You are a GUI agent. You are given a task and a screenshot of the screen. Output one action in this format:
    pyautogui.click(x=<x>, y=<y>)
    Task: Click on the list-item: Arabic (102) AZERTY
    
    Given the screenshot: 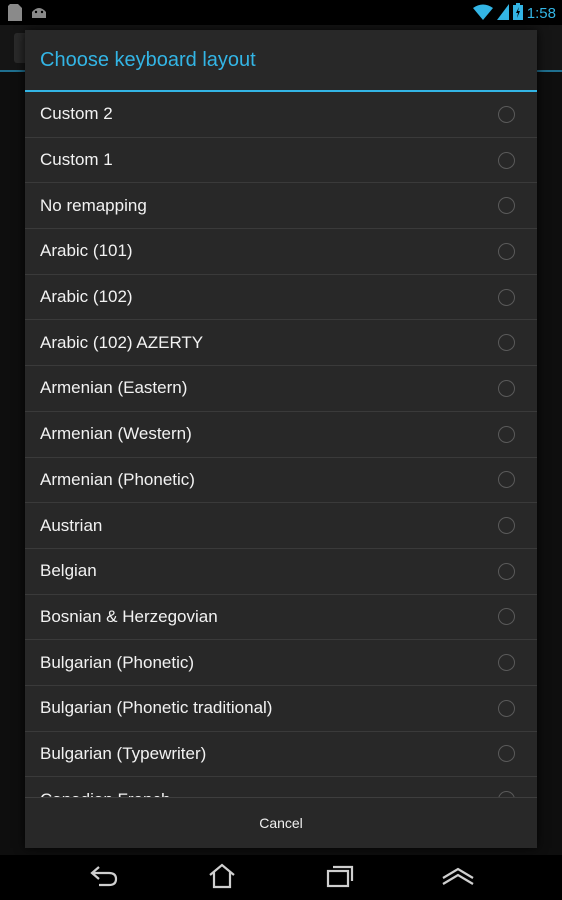 What is the action you would take?
    pyautogui.click(x=281, y=343)
    